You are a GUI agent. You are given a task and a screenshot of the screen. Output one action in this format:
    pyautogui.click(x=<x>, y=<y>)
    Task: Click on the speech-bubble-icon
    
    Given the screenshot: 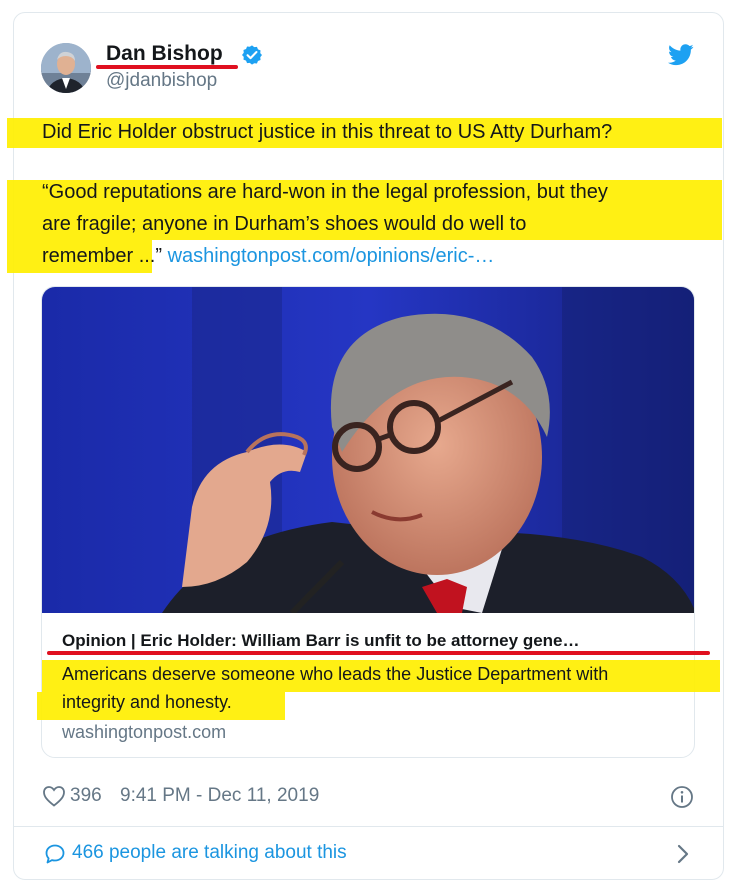 What is the action you would take?
    pyautogui.click(x=55, y=854)
    